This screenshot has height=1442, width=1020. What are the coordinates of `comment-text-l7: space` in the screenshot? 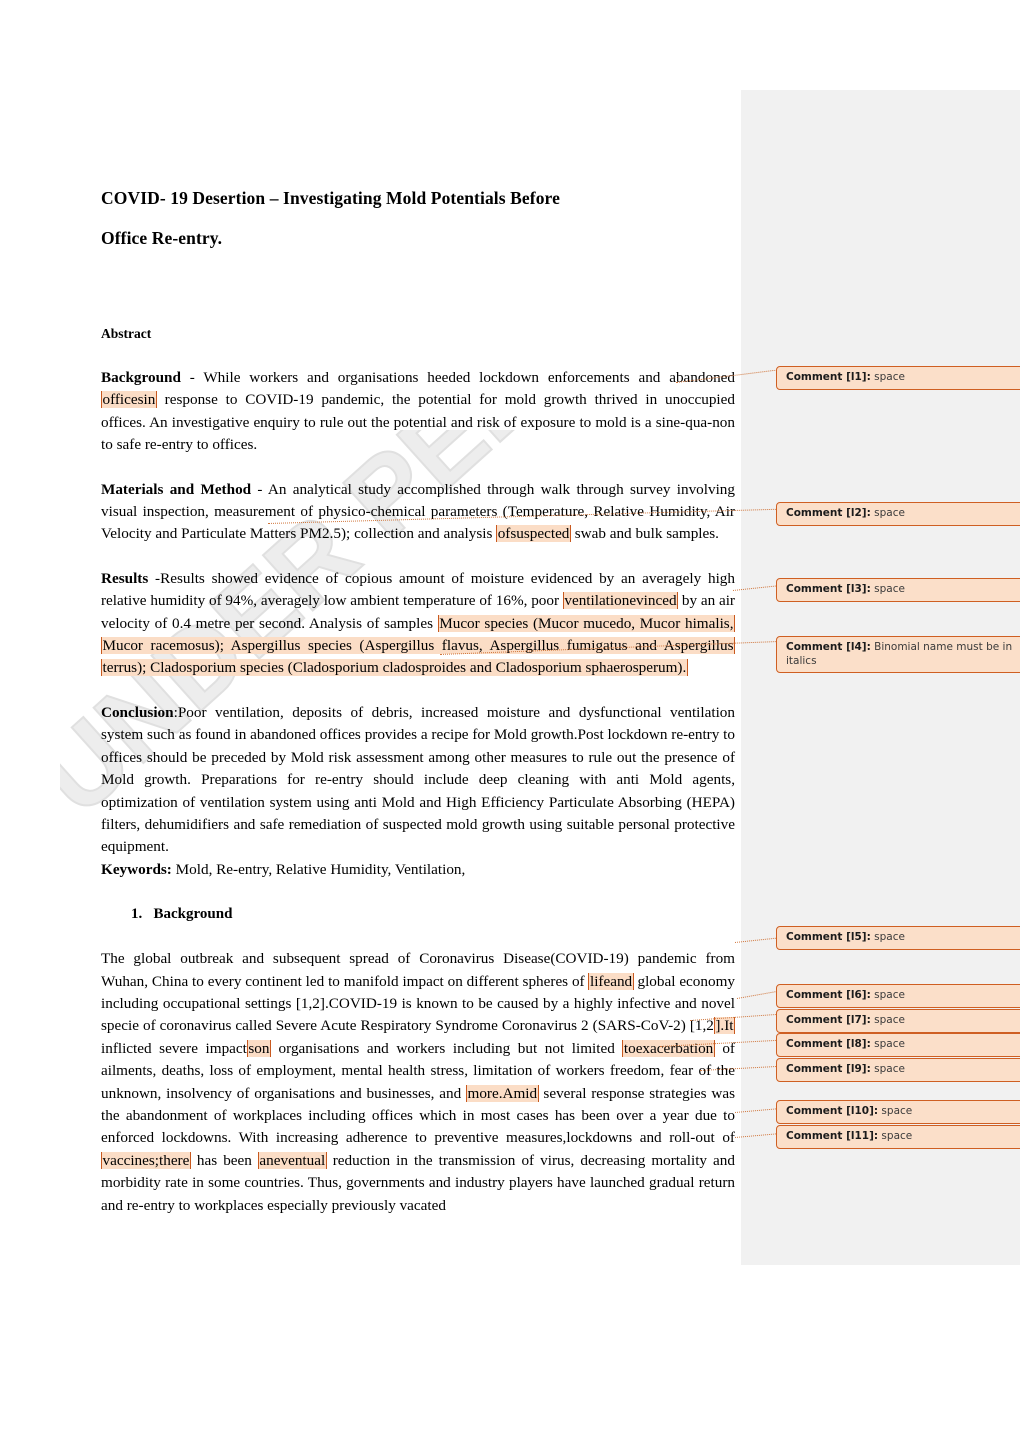 It's located at (887, 1020).